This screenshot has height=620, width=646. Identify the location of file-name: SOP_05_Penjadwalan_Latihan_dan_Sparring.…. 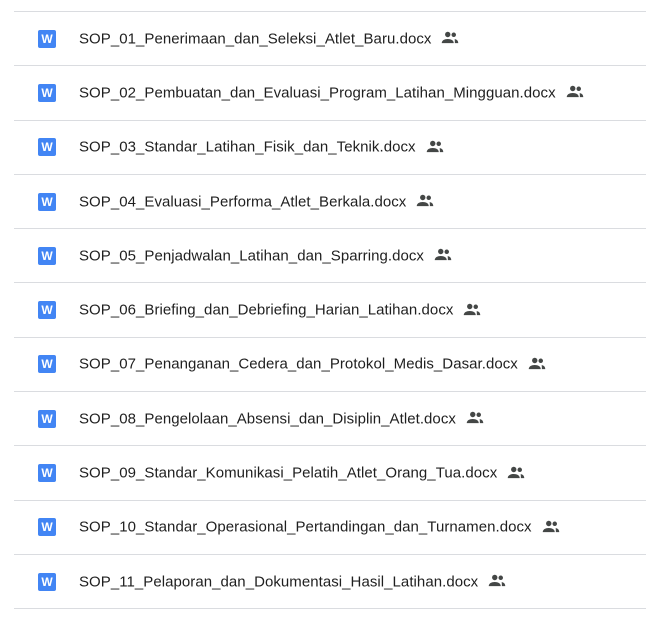
(251, 255).